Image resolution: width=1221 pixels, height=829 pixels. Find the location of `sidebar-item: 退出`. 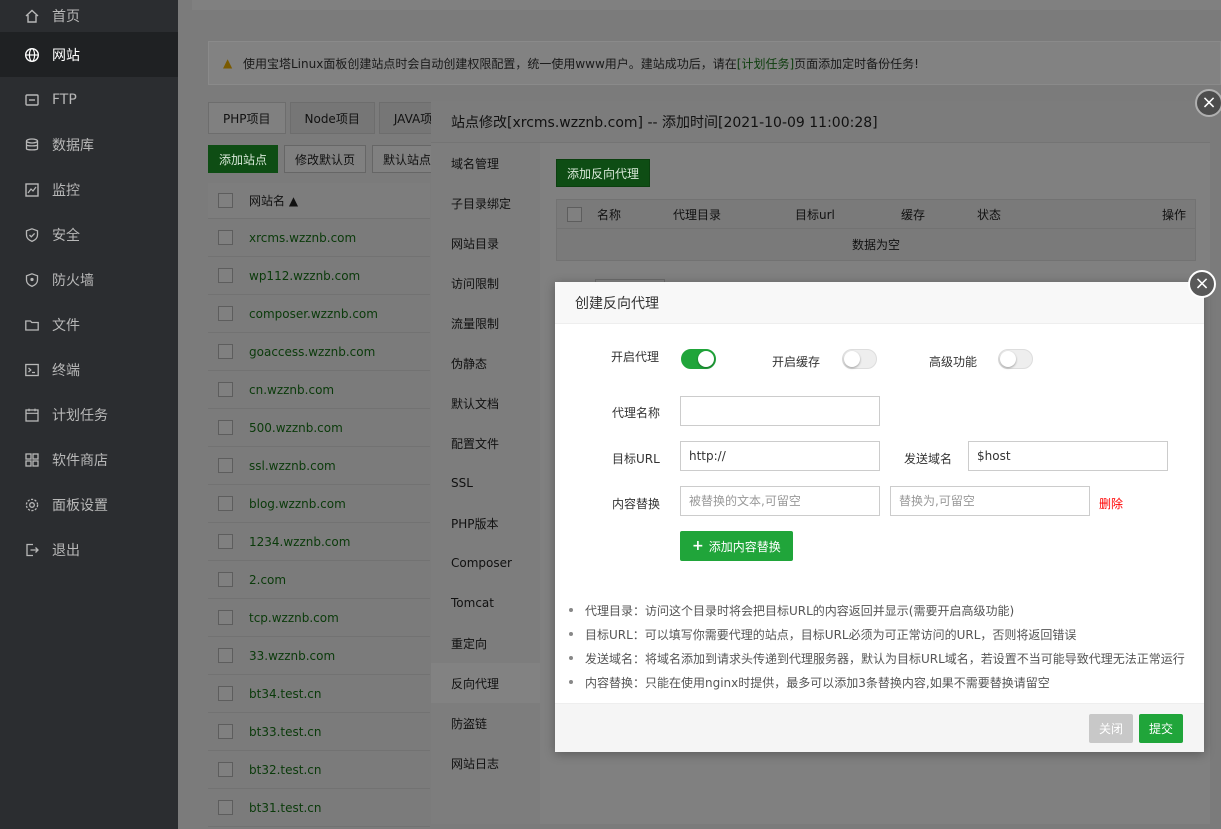

sidebar-item: 退出 is located at coordinates (89, 549).